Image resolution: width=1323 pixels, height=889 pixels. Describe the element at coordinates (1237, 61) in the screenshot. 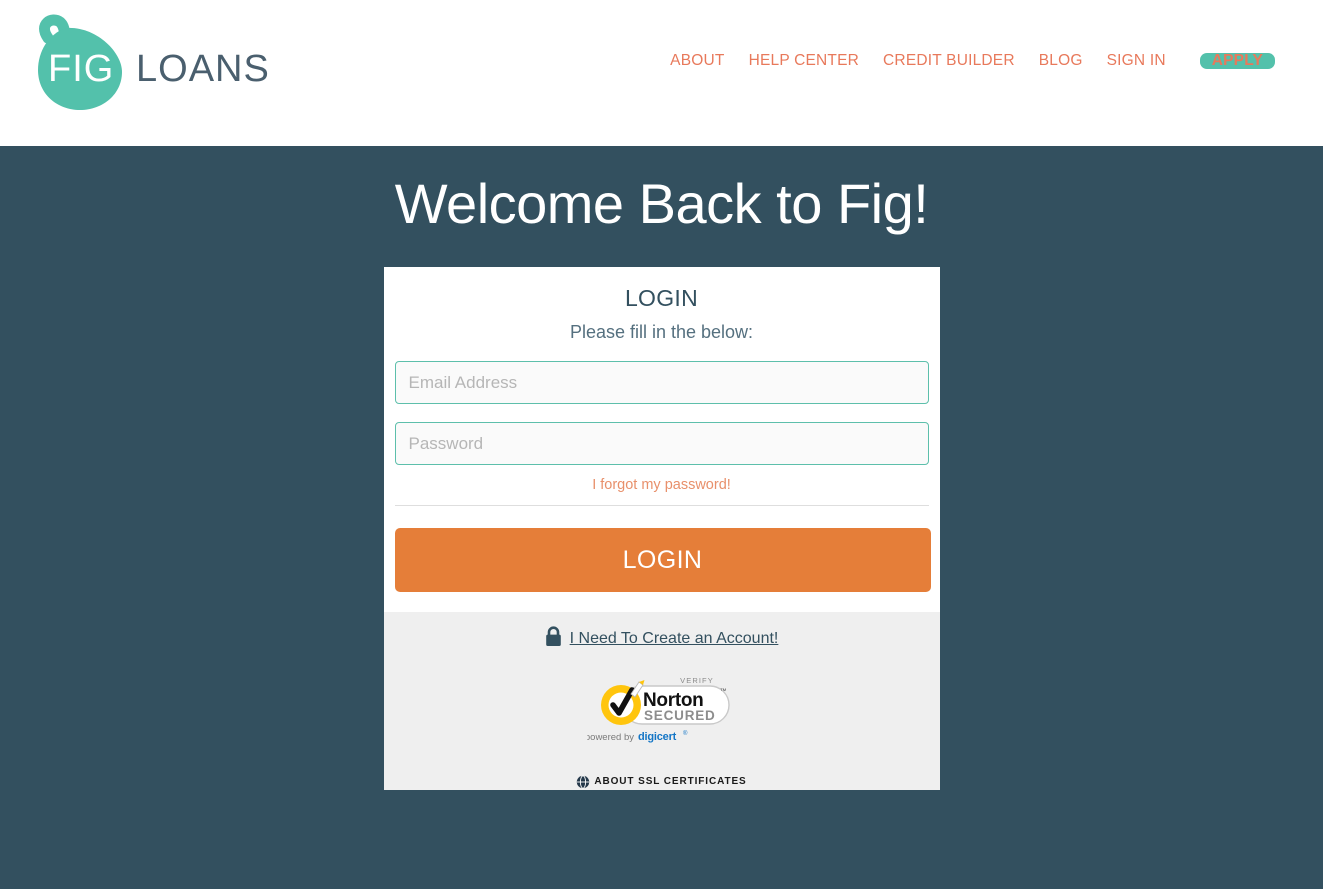

I see `apply-button: APPLY` at that location.